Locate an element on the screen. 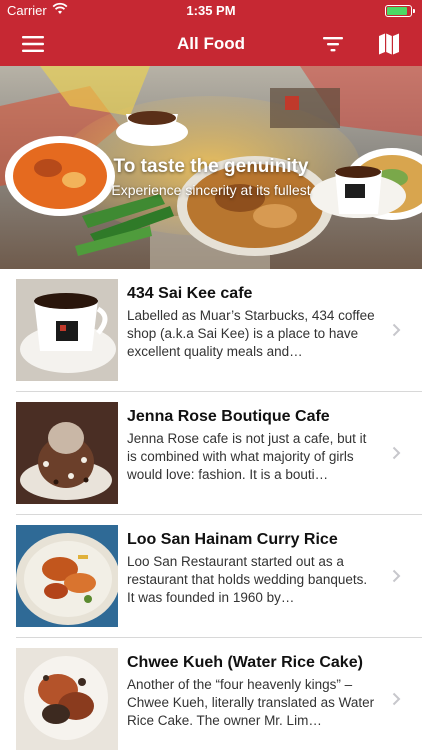 The image size is (422, 750). battery-icon is located at coordinates (400, 11).